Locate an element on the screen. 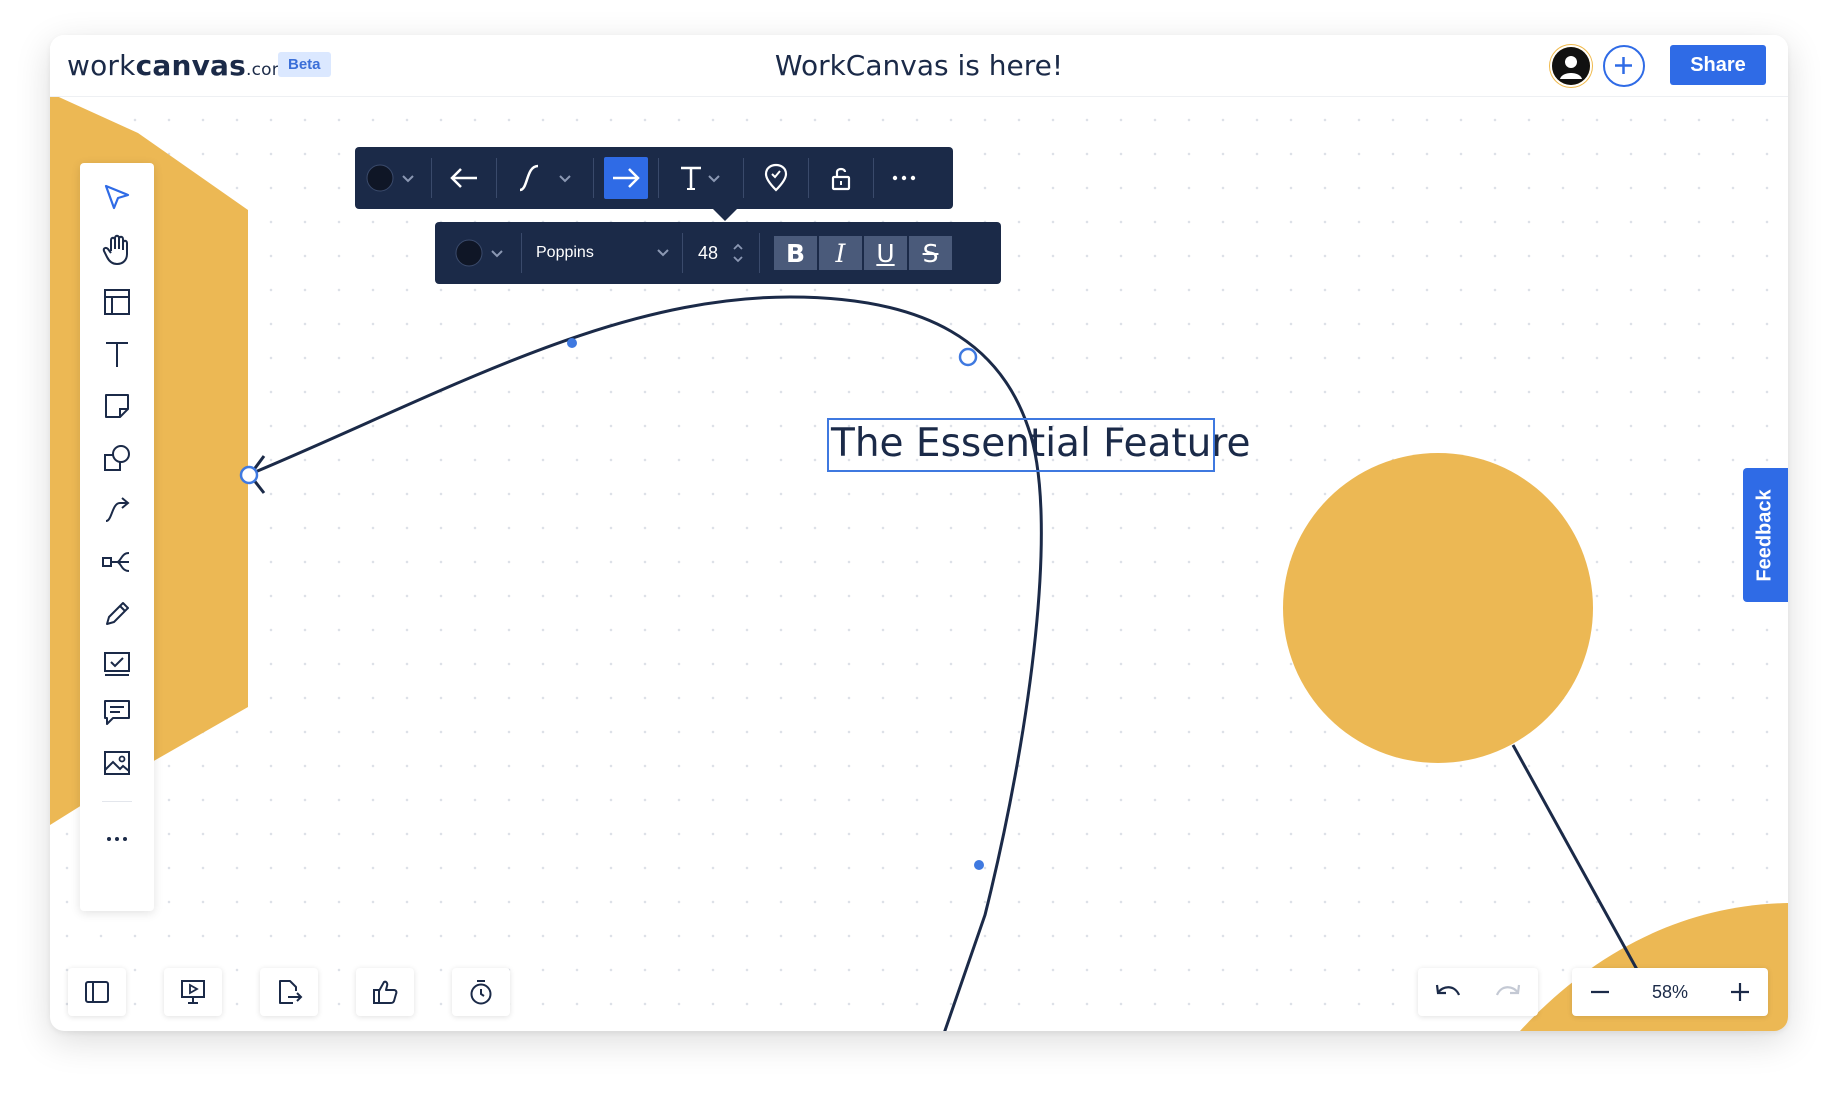 The height and width of the screenshot is (1096, 1838). italic-button: I is located at coordinates (840, 253).